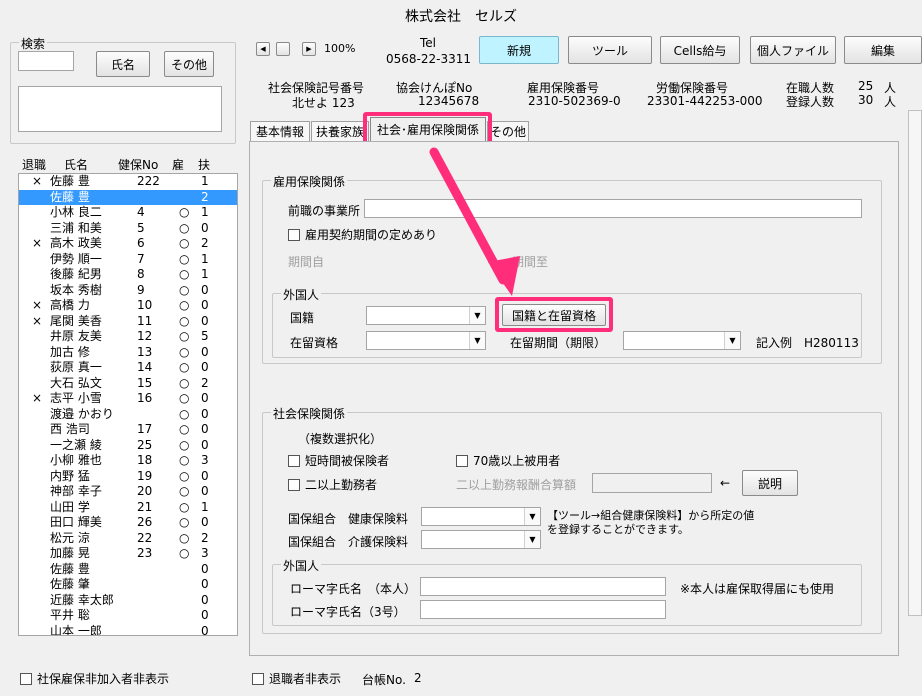  I want to click on hide-retired-label: 退職者非表示, so click(305, 679).